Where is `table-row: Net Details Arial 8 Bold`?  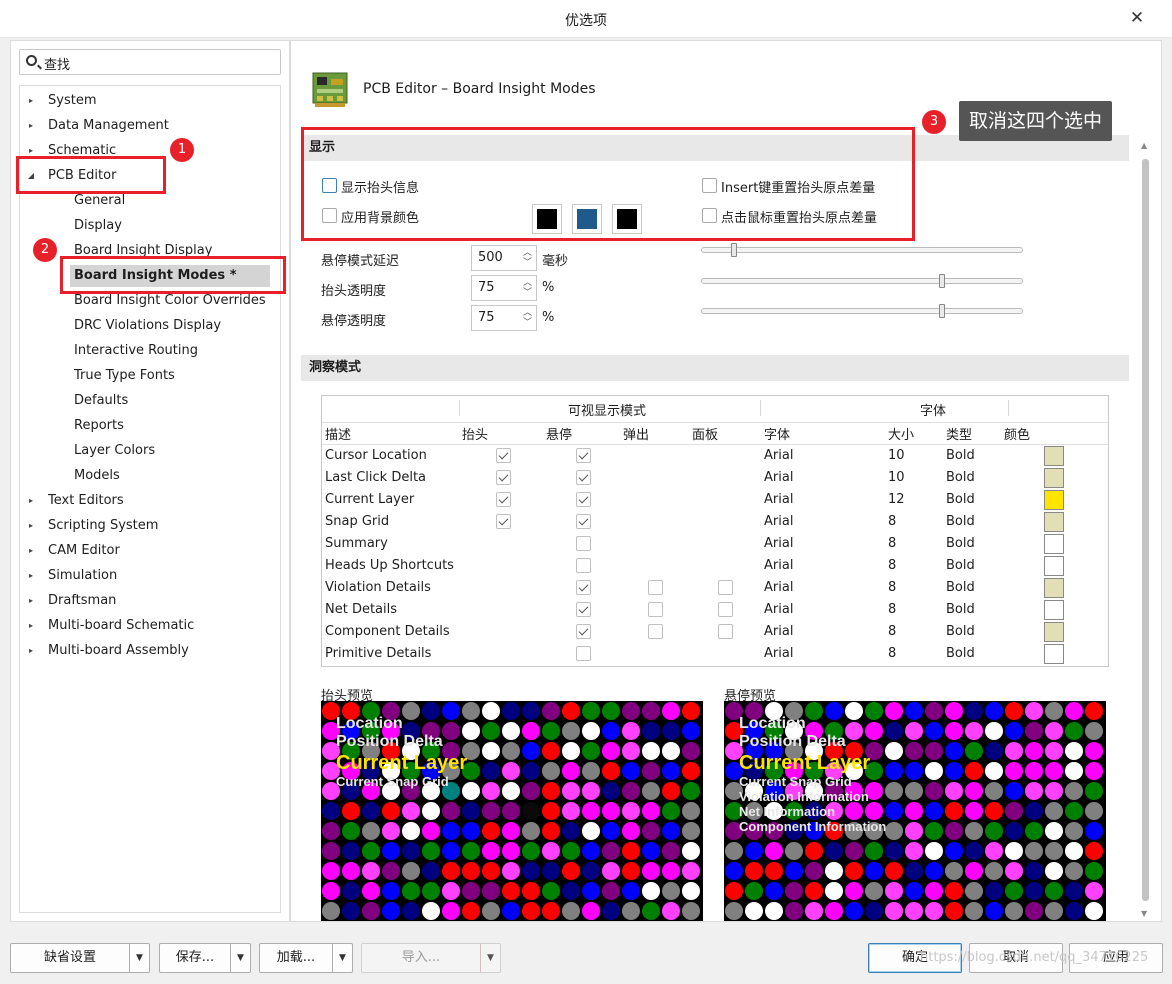
table-row: Net Details Arial 8 Bold is located at coordinates (715, 610).